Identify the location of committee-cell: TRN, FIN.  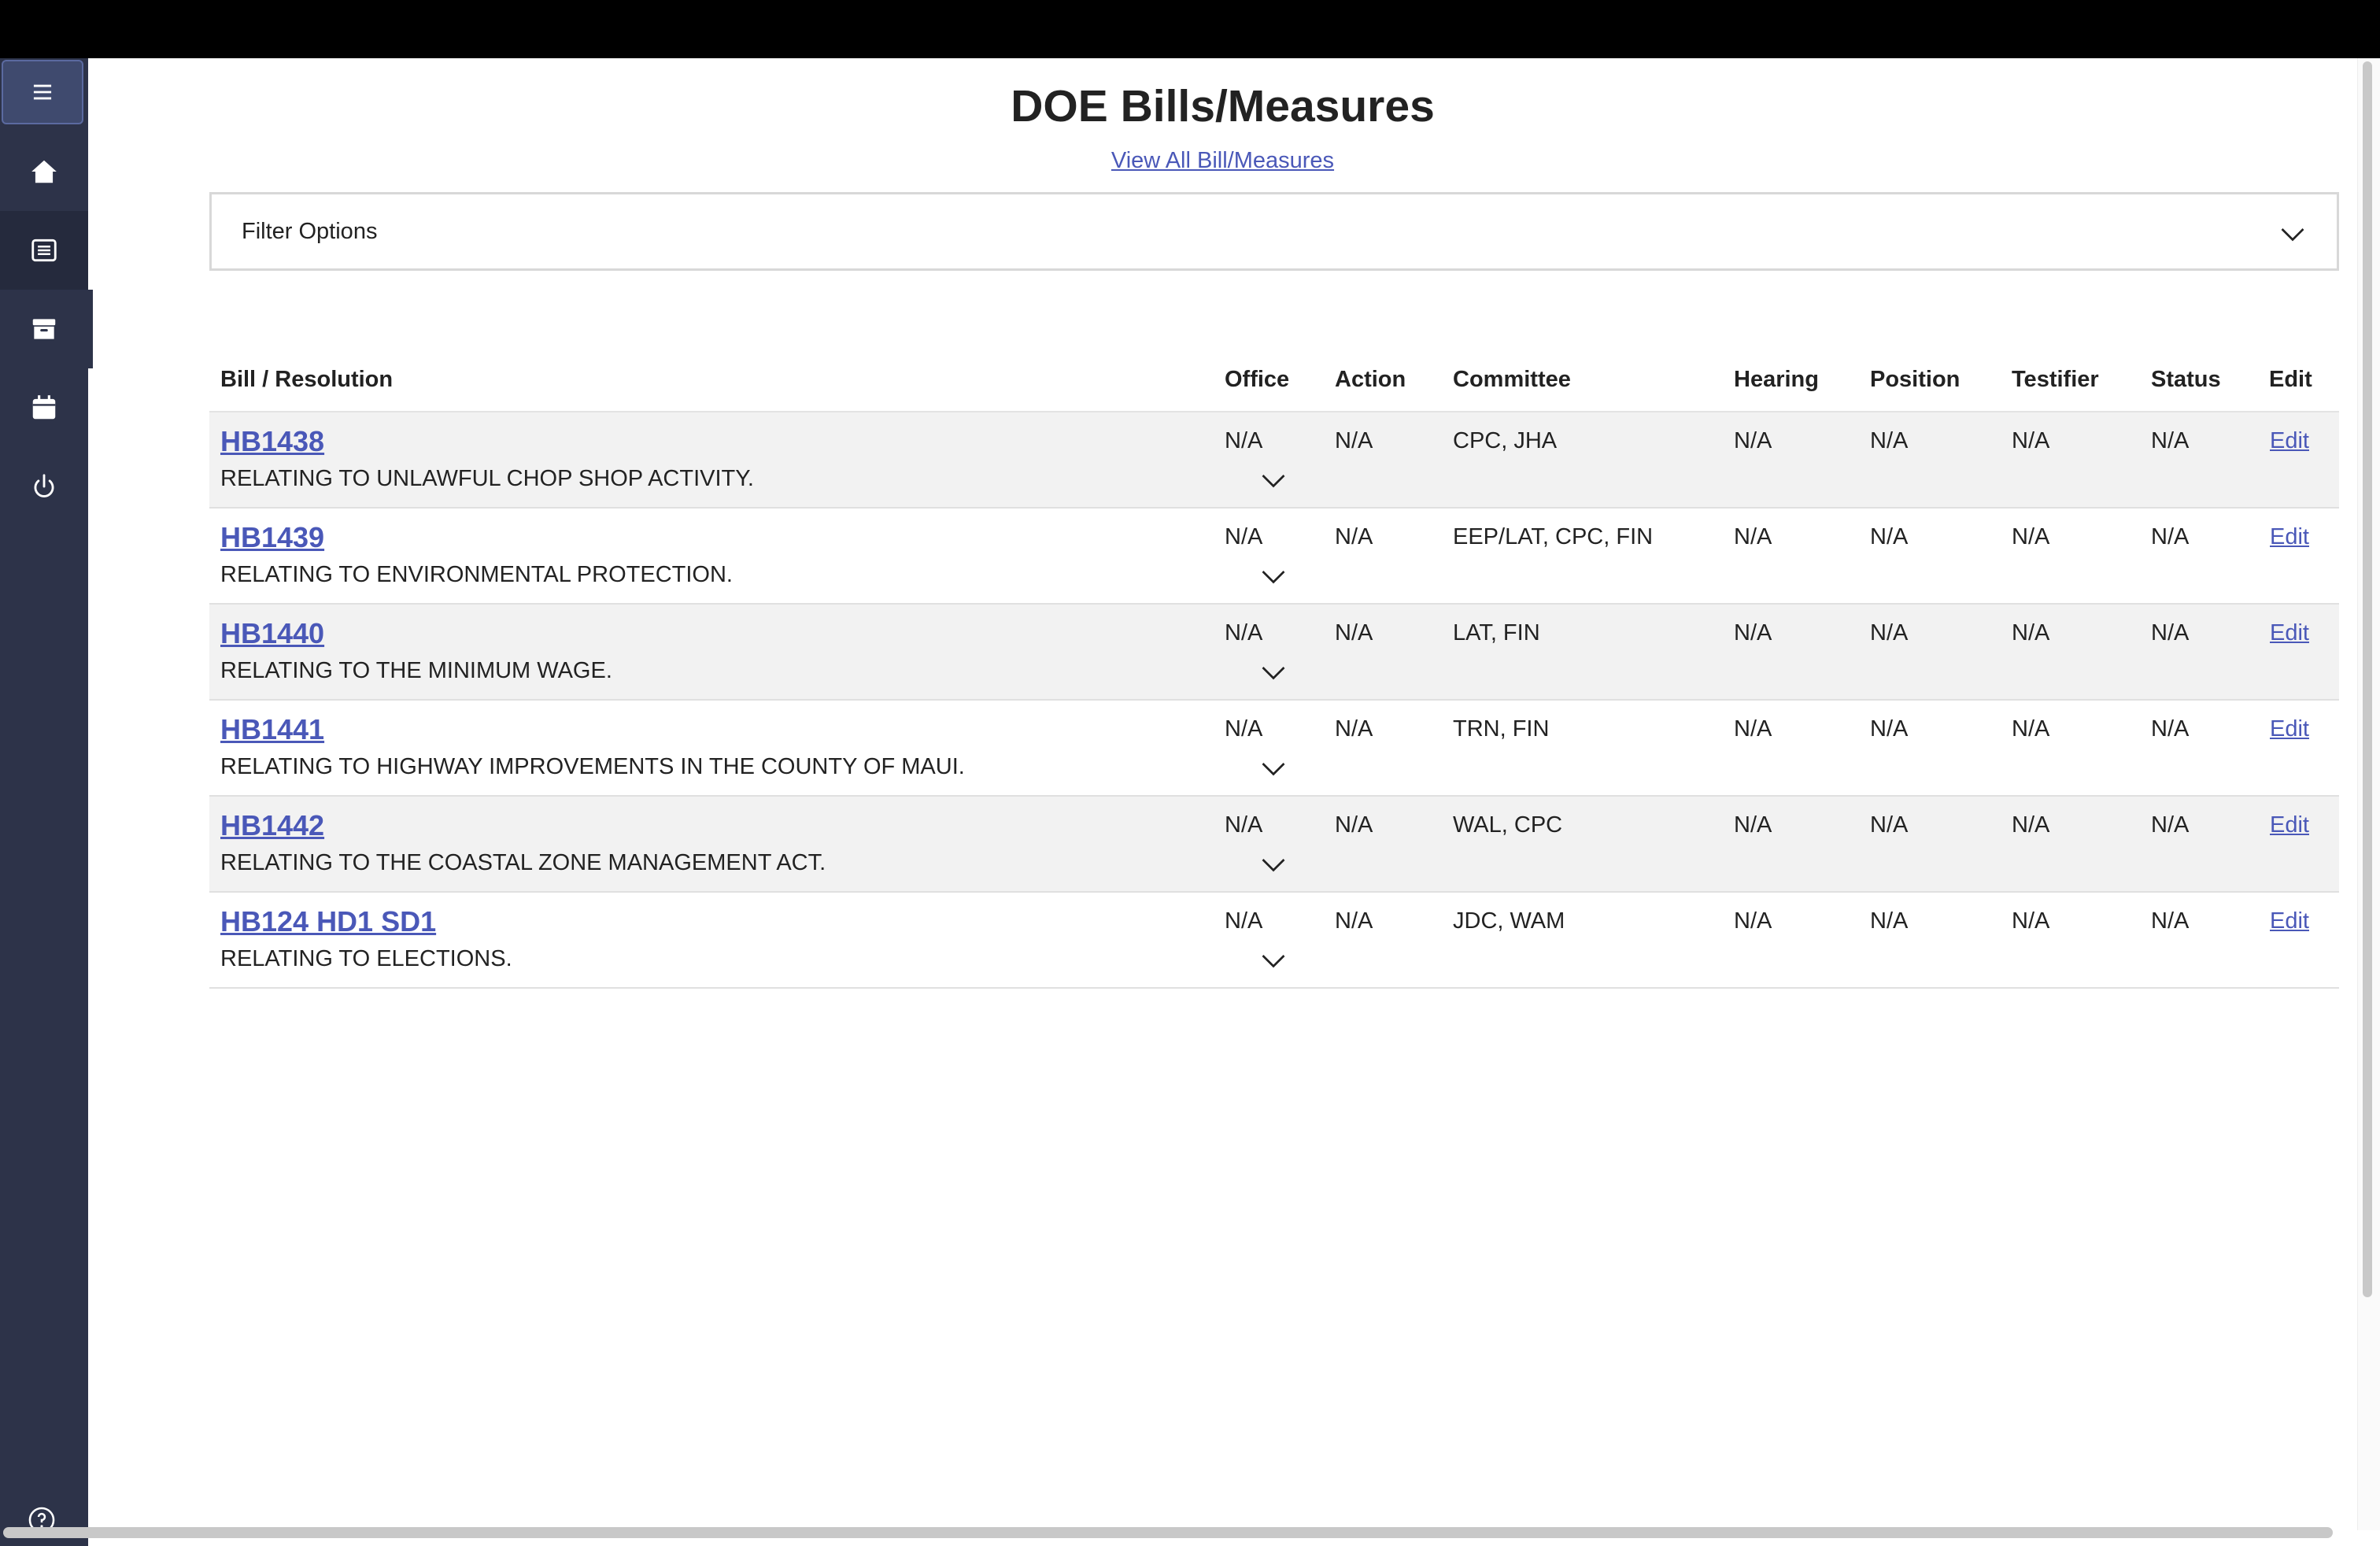
(1501, 729).